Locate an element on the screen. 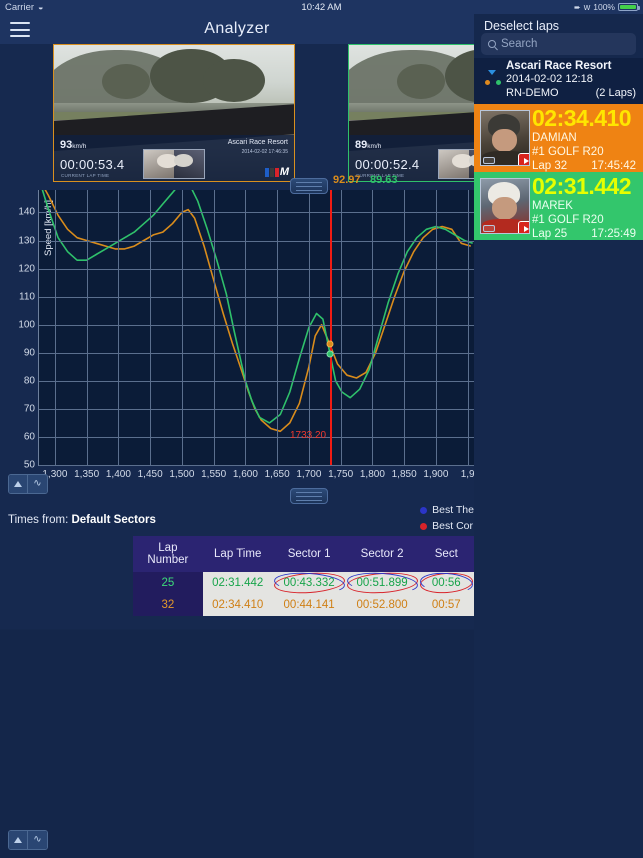 The image size is (643, 858). status-bar: Carrier ◒ 10:42 AM ➨ w 100% is located at coordinates (321, 7).